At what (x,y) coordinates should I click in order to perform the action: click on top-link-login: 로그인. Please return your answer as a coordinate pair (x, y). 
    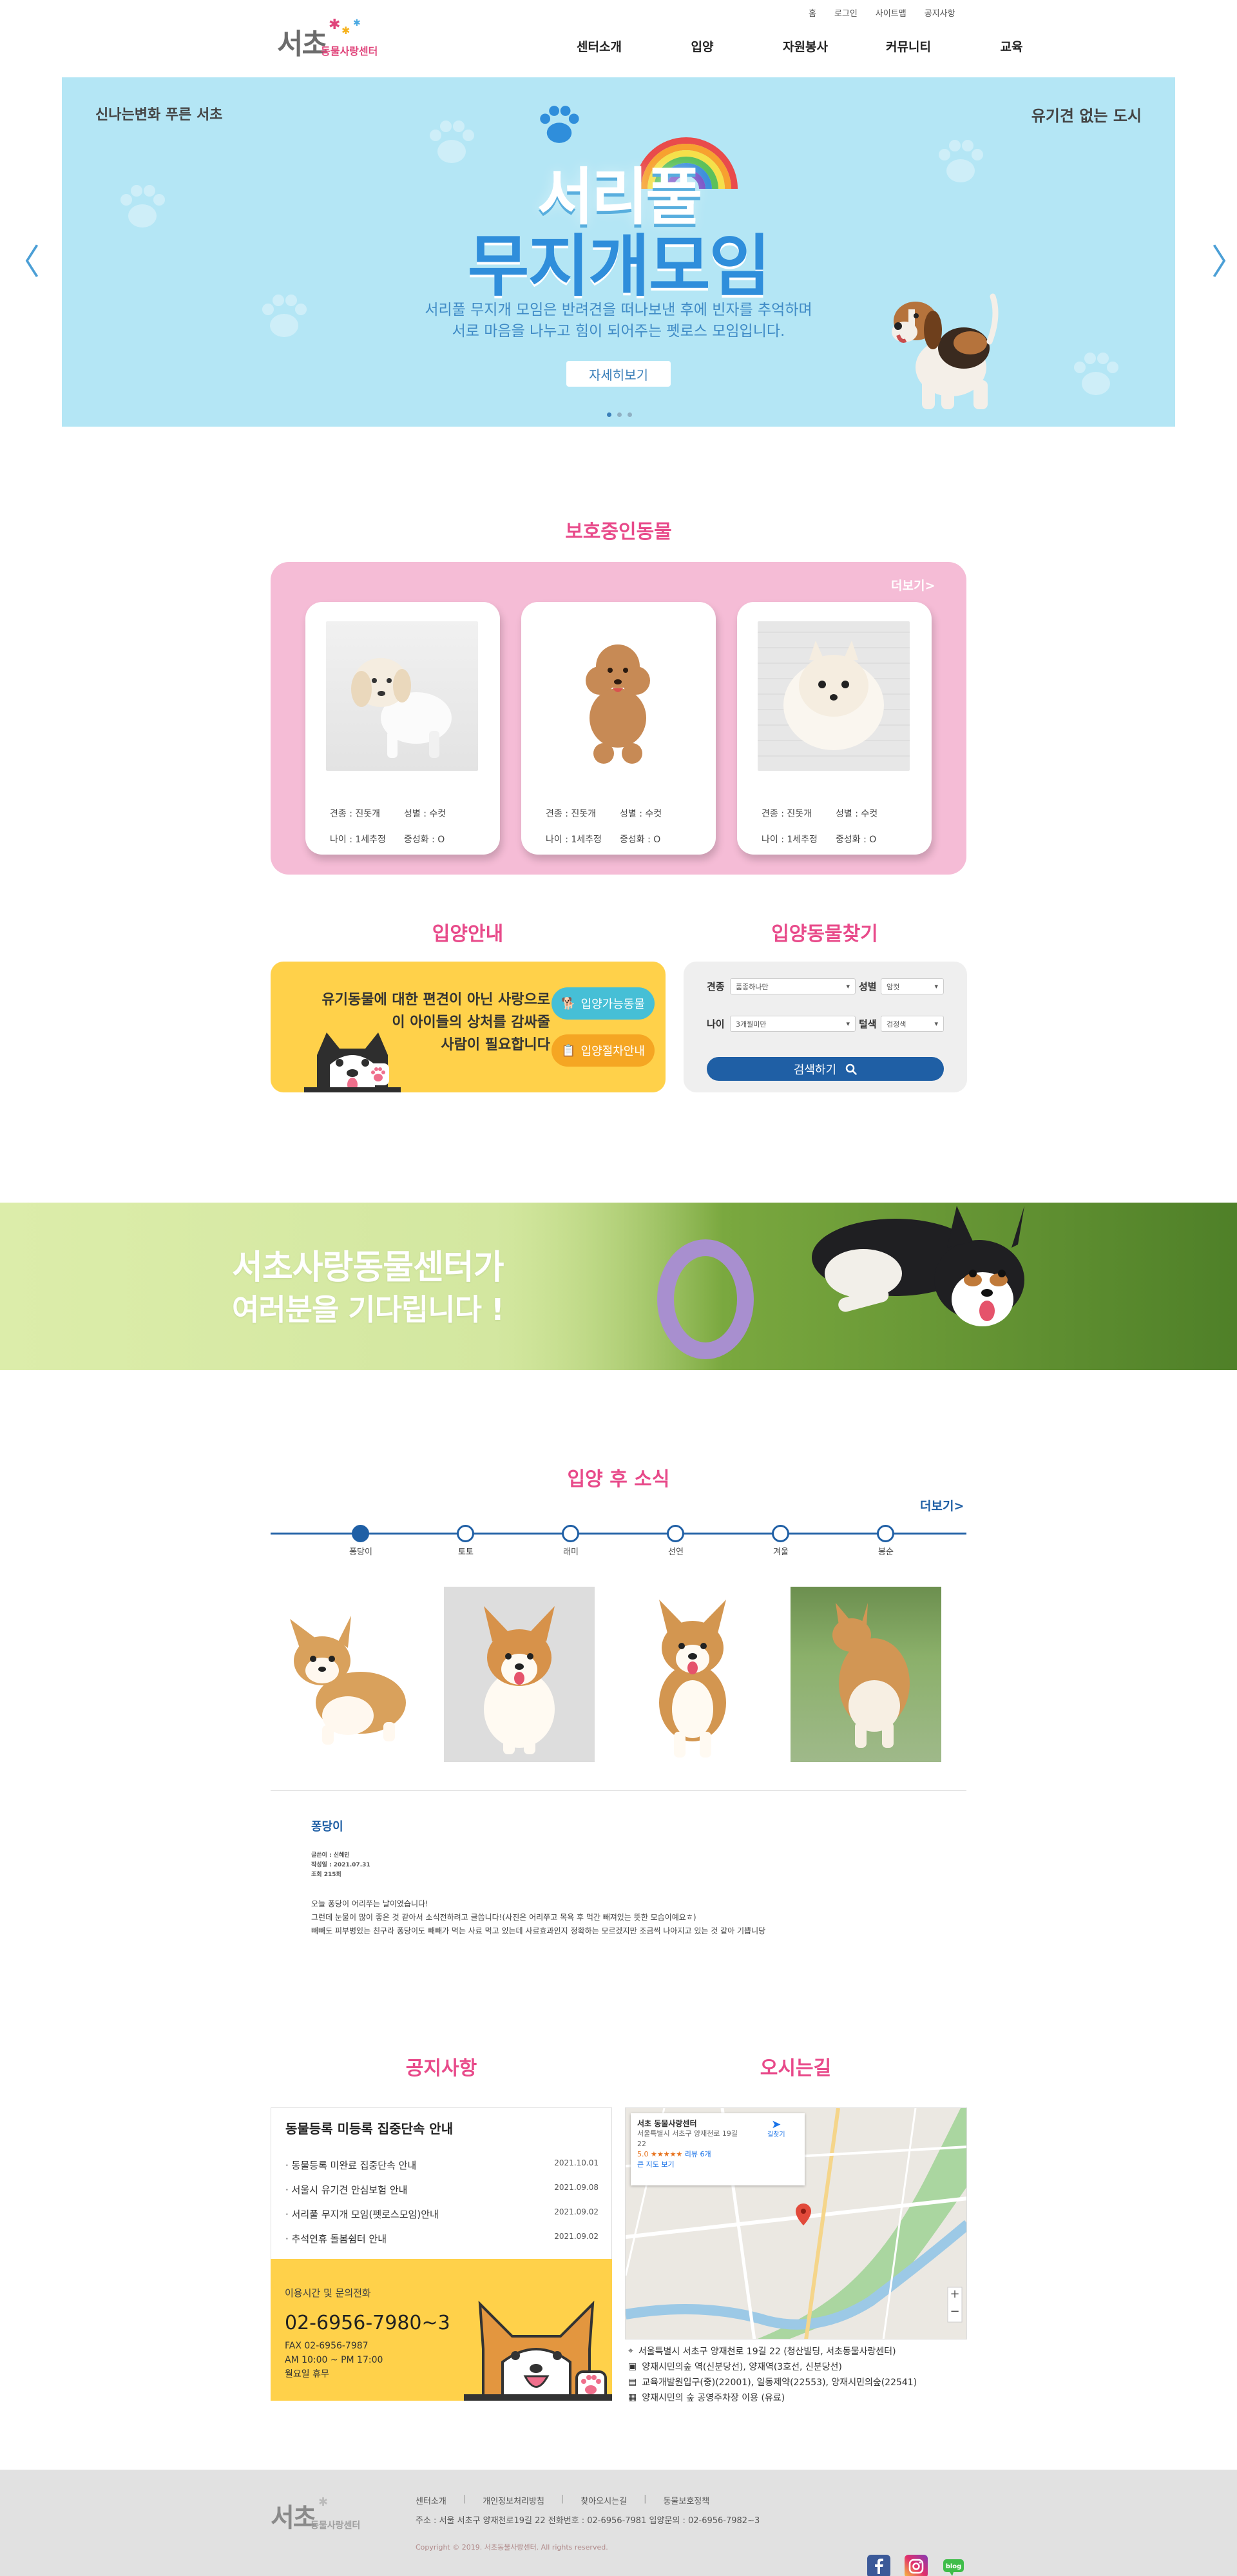
    Looking at the image, I should click on (846, 12).